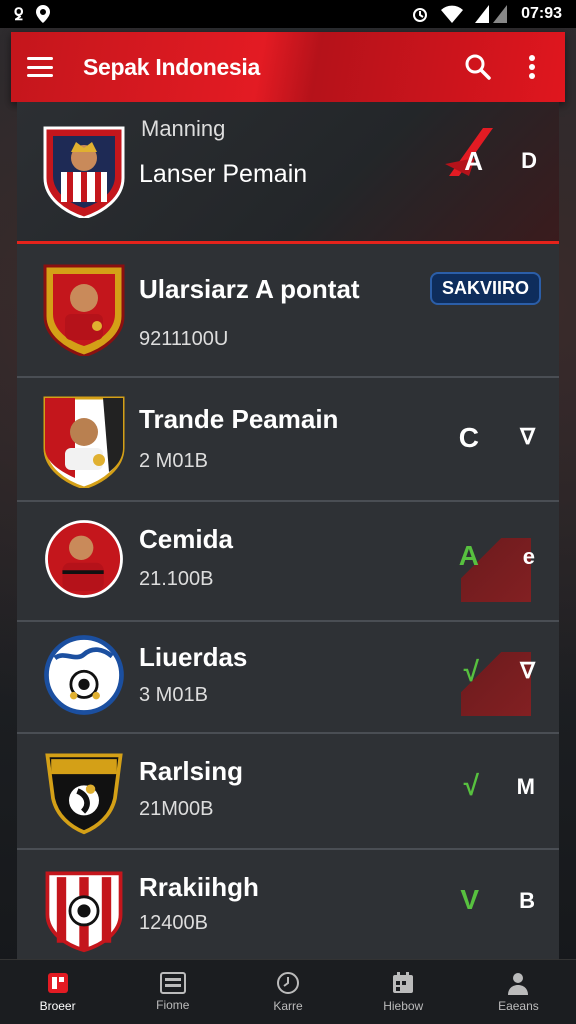 Image resolution: width=576 pixels, height=1024 pixels. What do you see at coordinates (173, 461) in the screenshot?
I see `player-stat: 2 M01B` at bounding box center [173, 461].